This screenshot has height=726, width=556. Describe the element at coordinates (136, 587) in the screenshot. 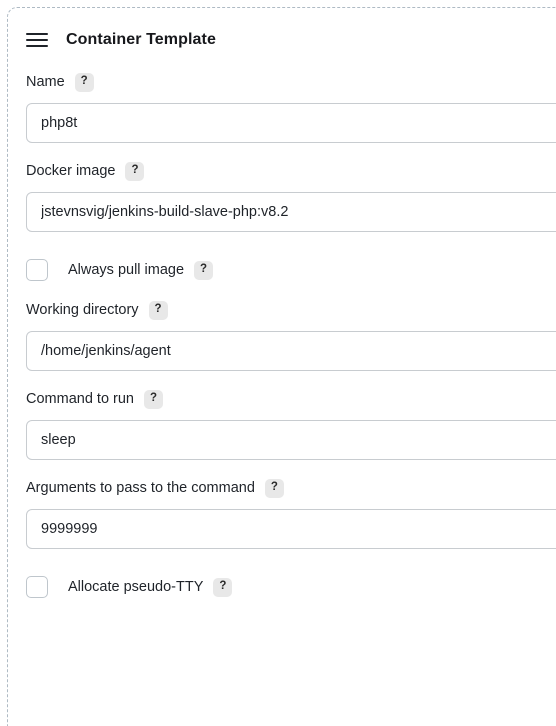

I see `checkbox-label: Allocate pseudo-TTY` at that location.